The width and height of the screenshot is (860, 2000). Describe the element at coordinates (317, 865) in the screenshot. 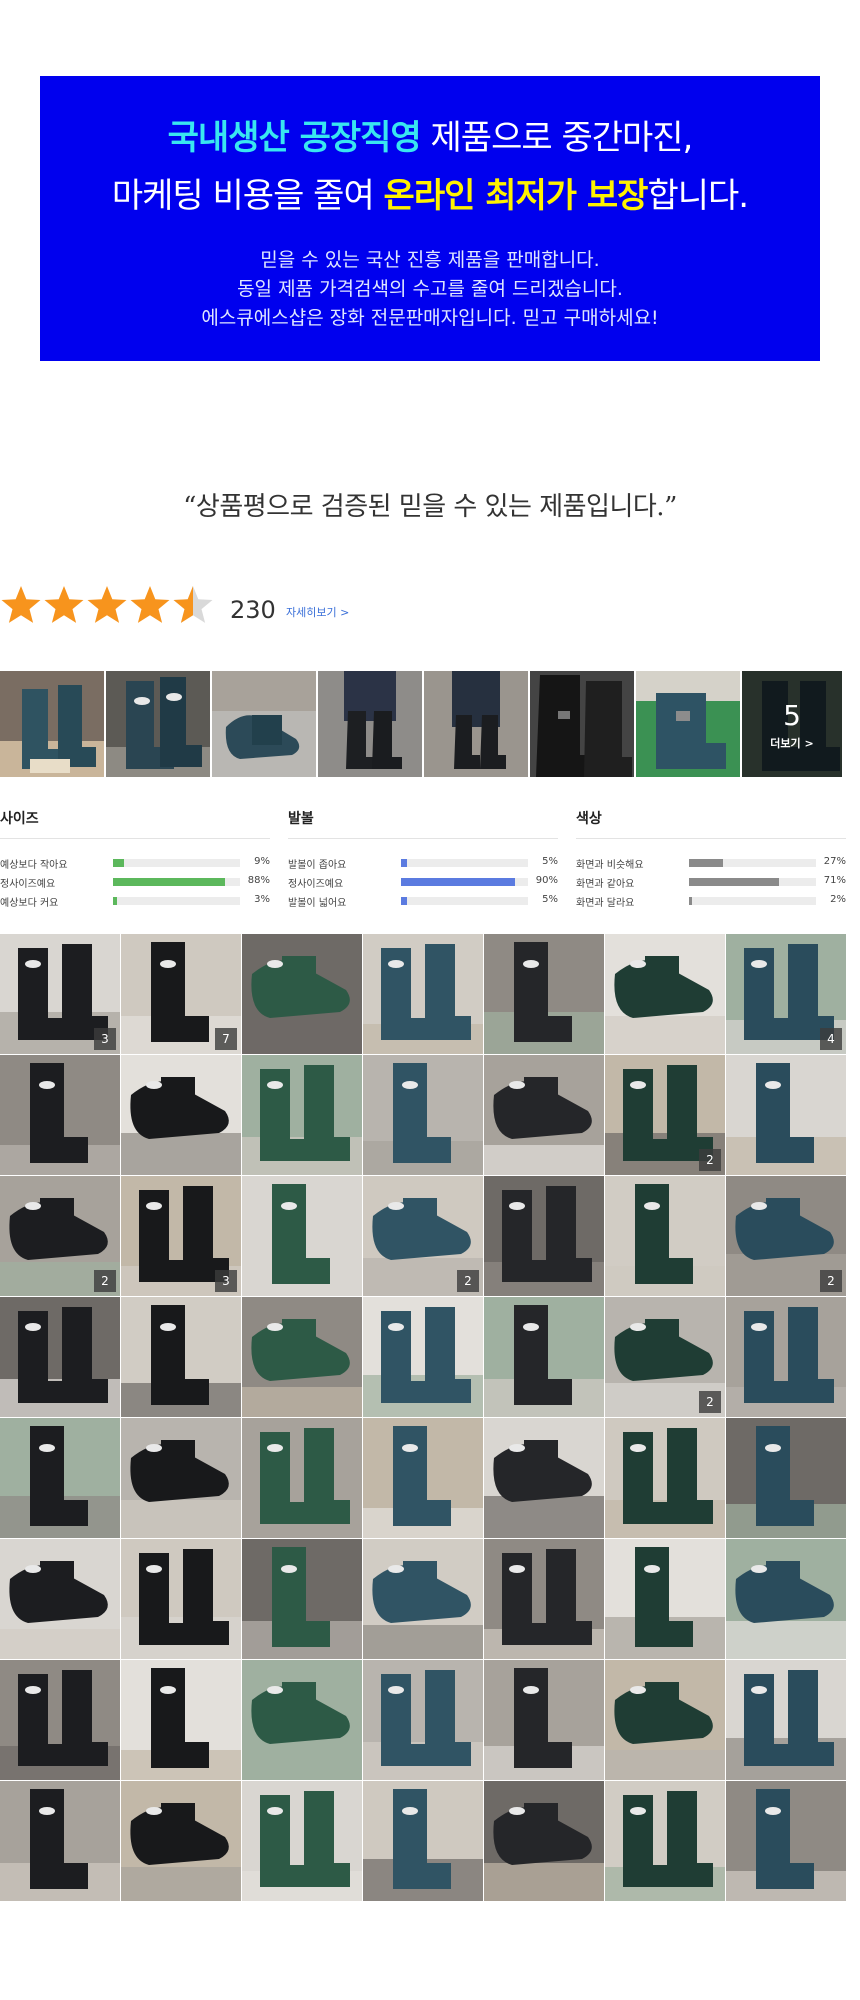

I see `stat-label: 발볼이 좁아요` at that location.